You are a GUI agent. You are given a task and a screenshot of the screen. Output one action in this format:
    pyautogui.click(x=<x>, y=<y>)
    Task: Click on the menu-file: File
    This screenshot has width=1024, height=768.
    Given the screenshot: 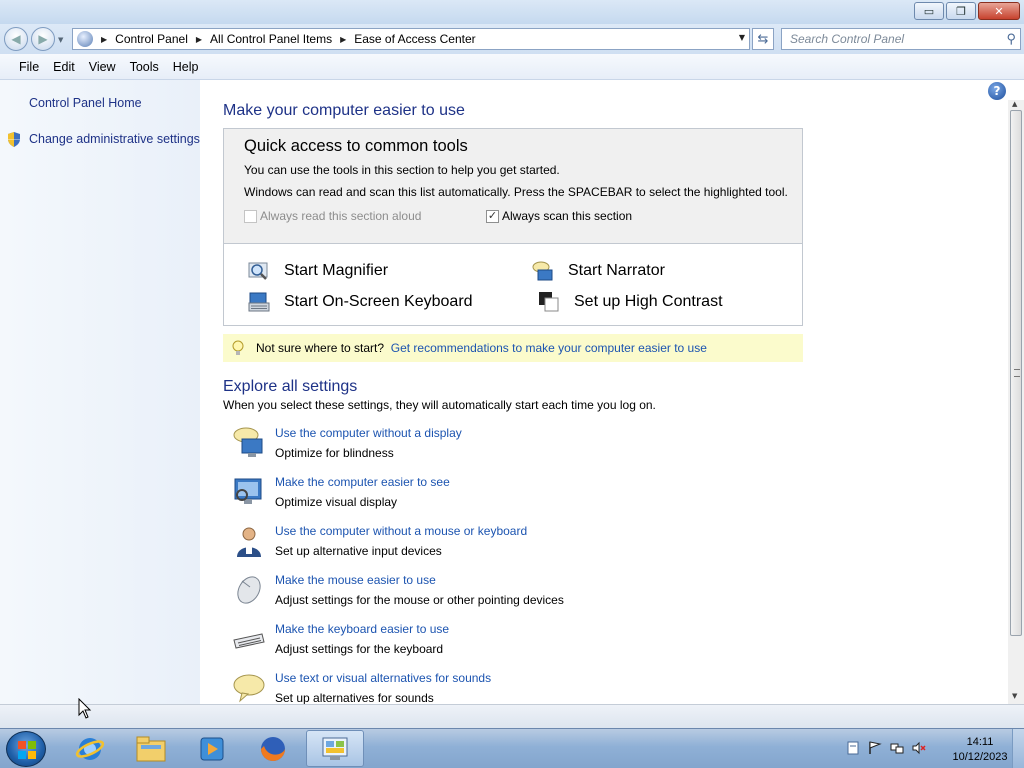 What is the action you would take?
    pyautogui.click(x=29, y=67)
    